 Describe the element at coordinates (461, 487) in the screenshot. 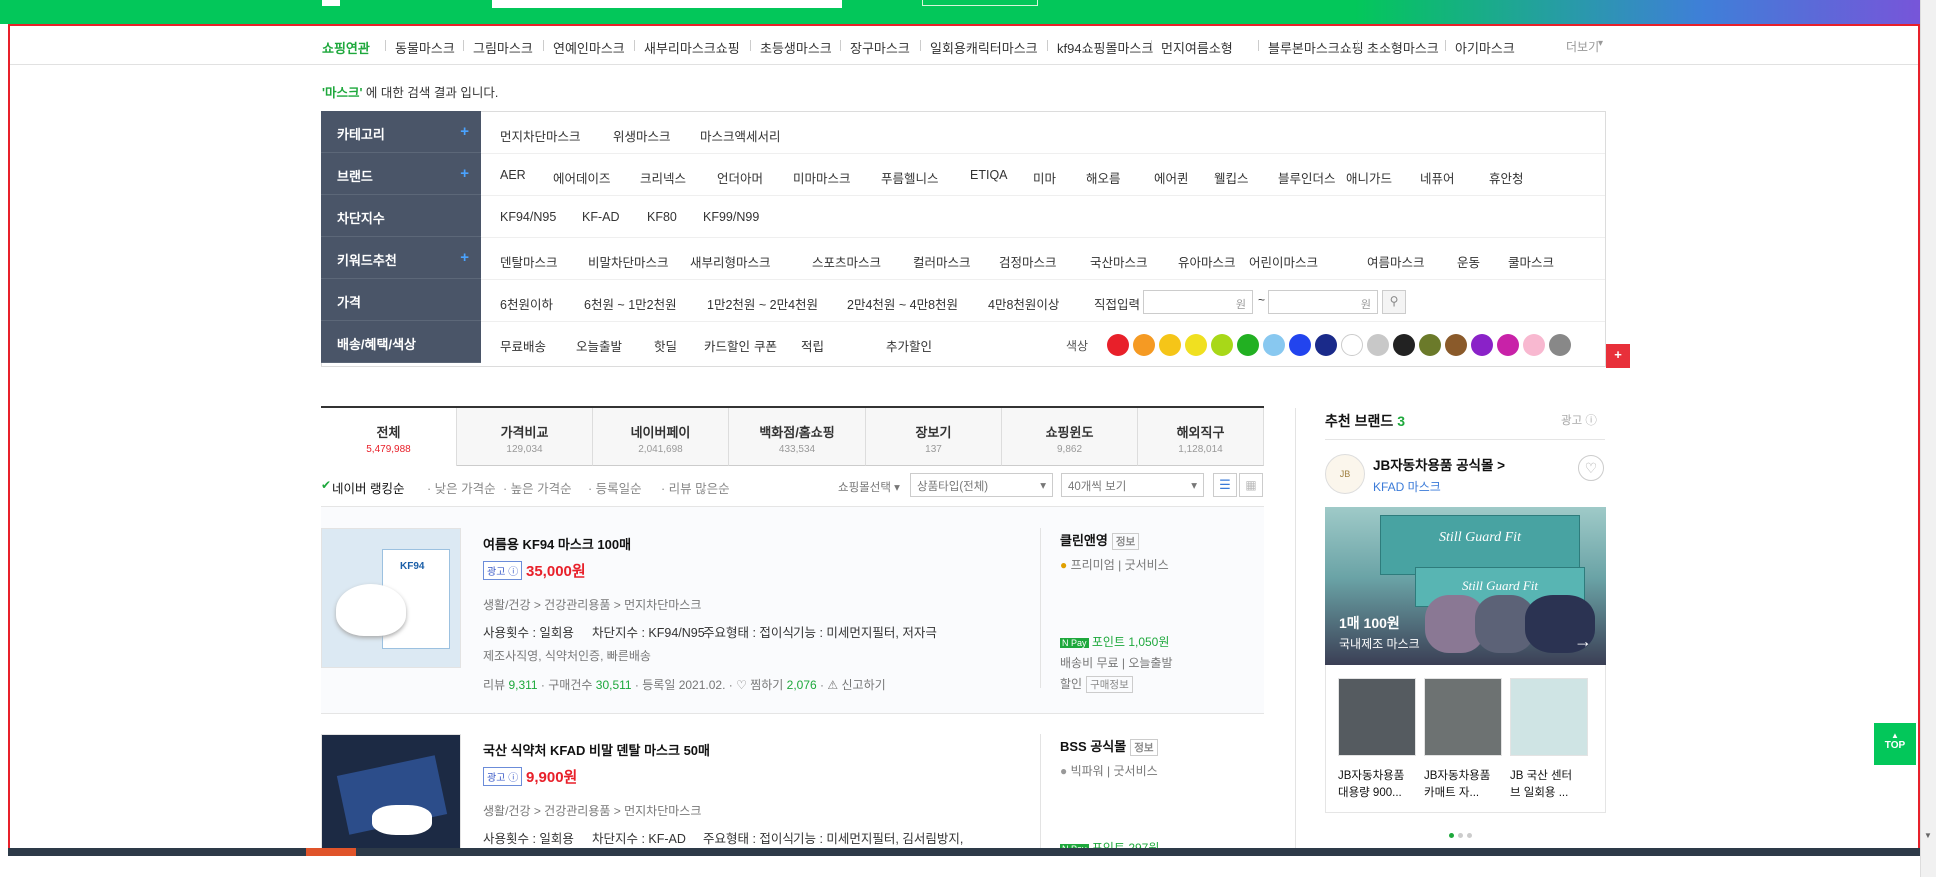

I see `sort-option: · 낮은 가격순` at that location.